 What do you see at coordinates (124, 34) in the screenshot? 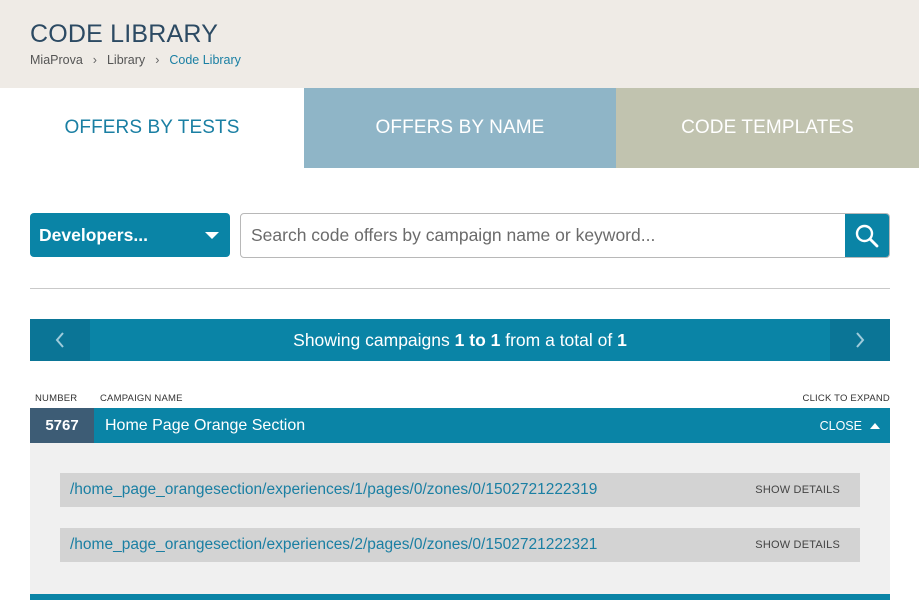
I see `page-title: CODE LIBRARY` at bounding box center [124, 34].